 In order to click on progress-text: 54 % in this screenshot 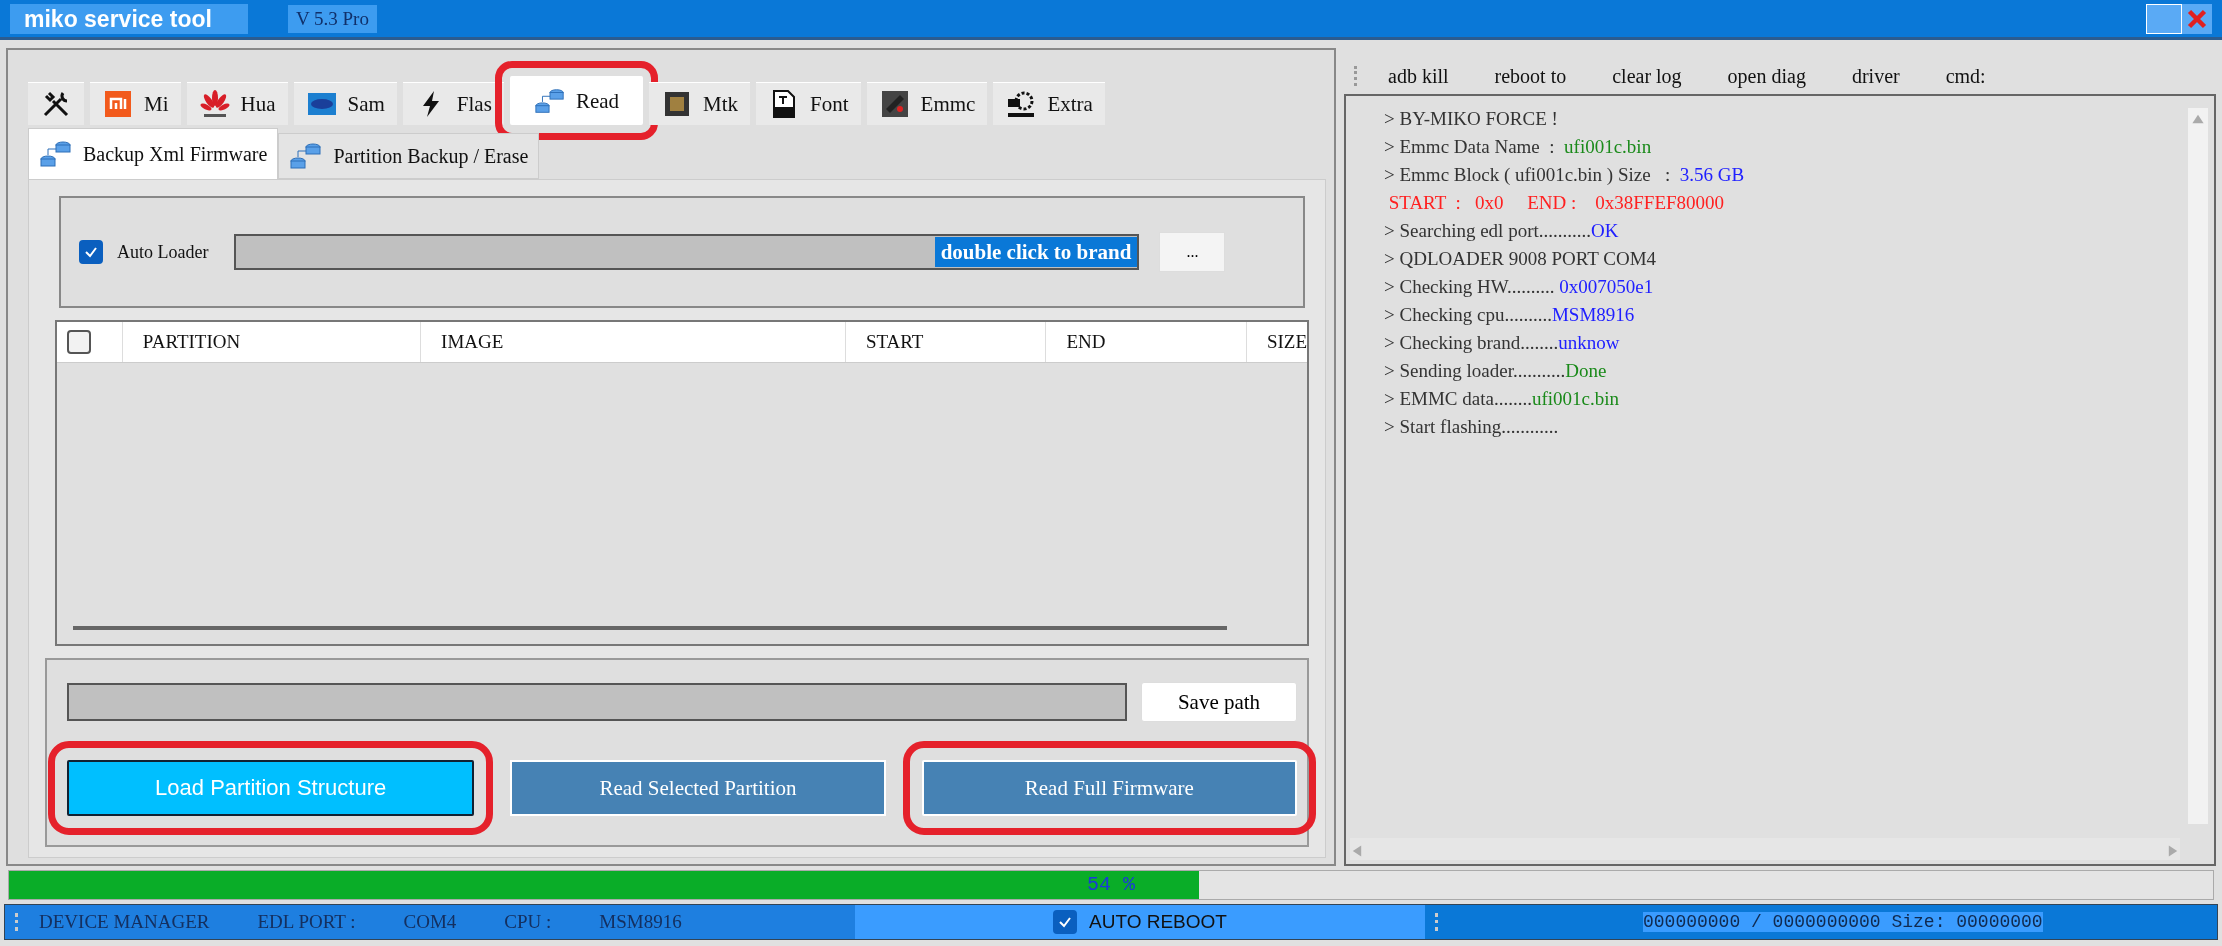, I will do `click(1111, 884)`.